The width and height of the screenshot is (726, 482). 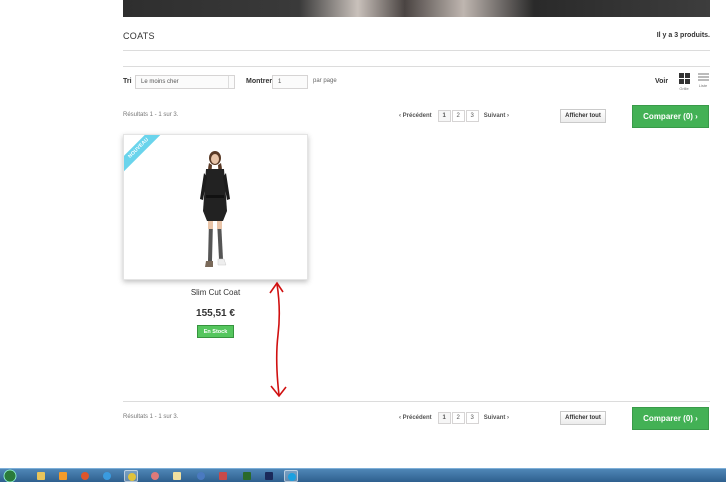 What do you see at coordinates (269, 476) in the screenshot?
I see `photoshop-icon` at bounding box center [269, 476].